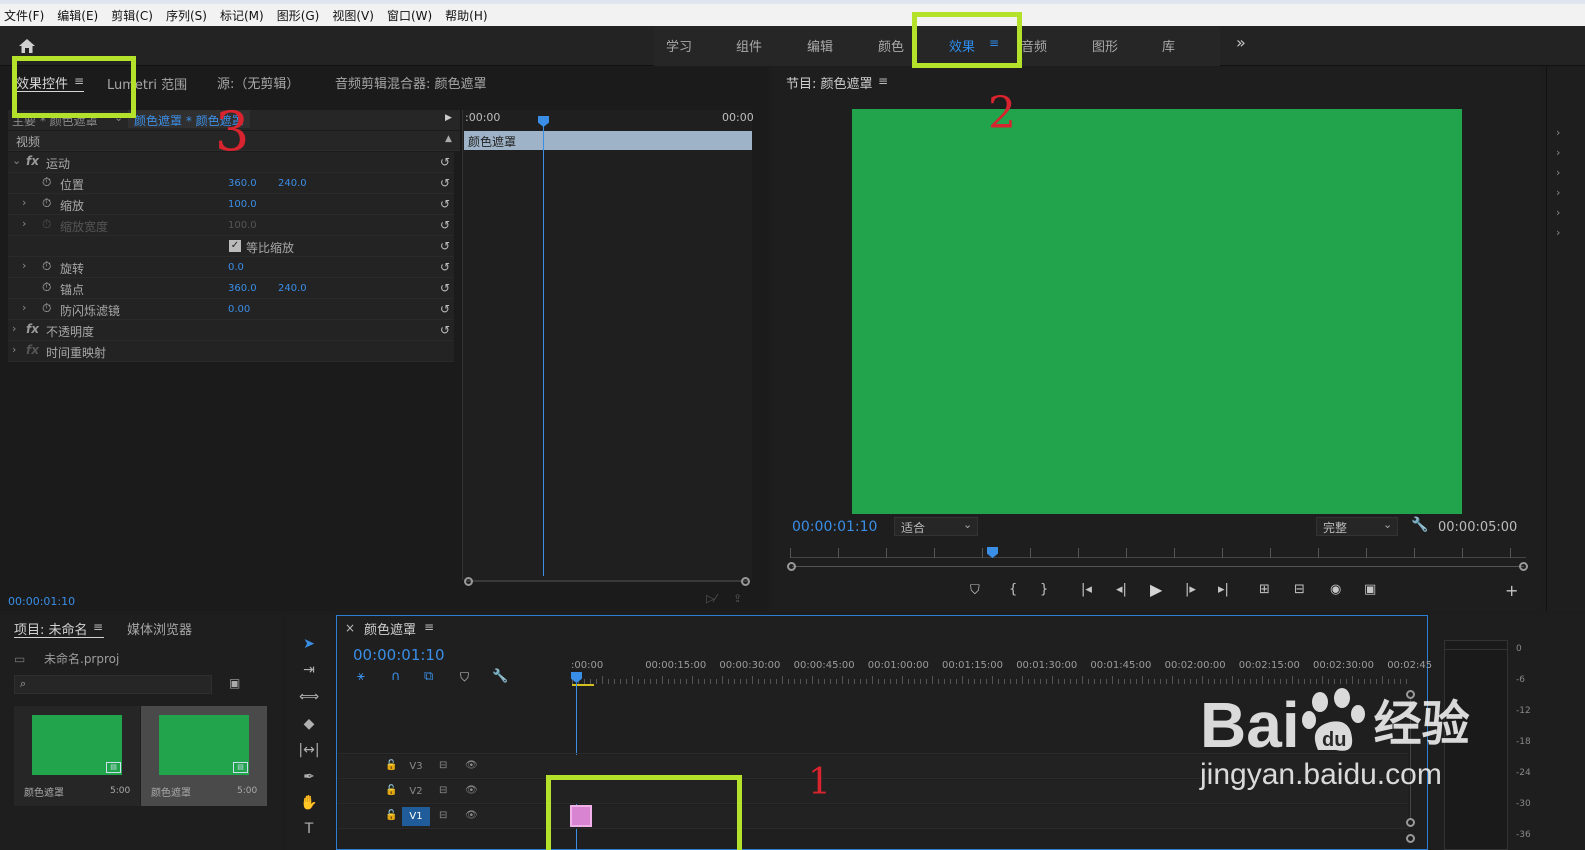  What do you see at coordinates (231, 183) in the screenshot?
I see `effect-property-row: ⏱ 位置 360.0 240.0 ↺` at bounding box center [231, 183].